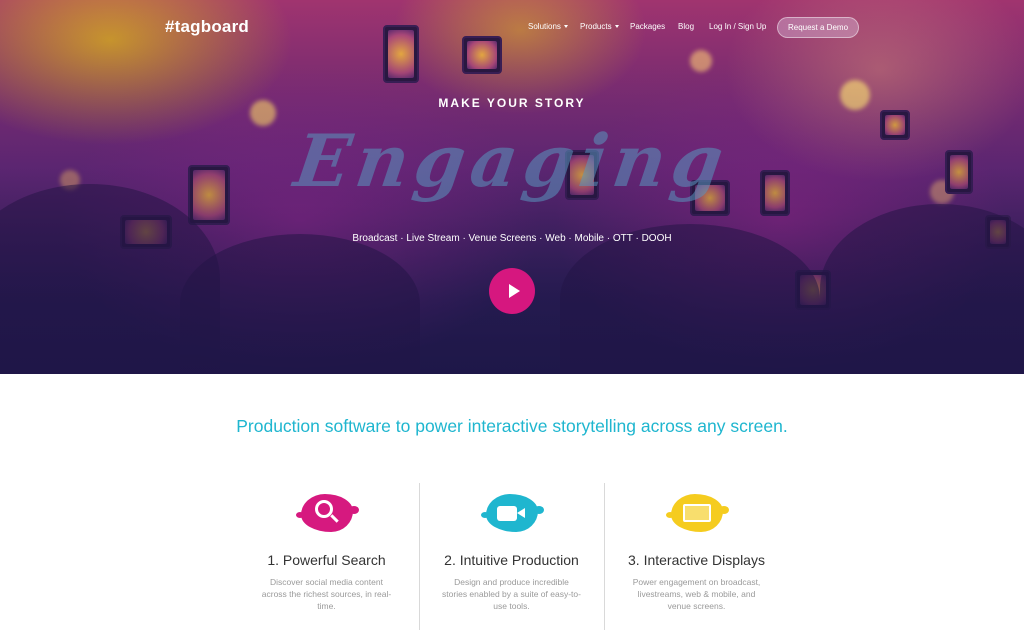  Describe the element at coordinates (326, 560) in the screenshot. I see `feature-title: 1. Powerful Search` at that location.